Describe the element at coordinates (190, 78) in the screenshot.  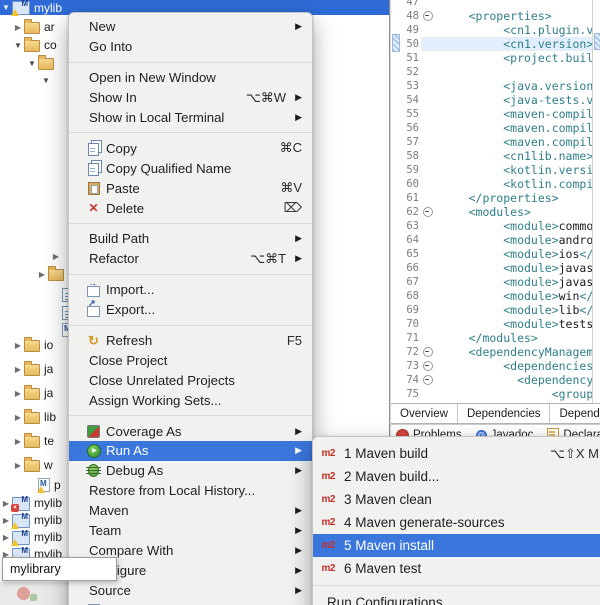
I see `menu-item-open-in-new-window: Open in New Window` at that location.